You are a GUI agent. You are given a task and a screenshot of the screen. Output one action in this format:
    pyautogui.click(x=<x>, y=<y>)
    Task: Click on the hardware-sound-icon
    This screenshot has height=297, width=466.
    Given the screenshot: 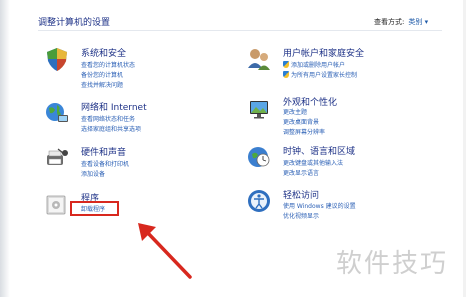 What is the action you would take?
    pyautogui.click(x=57, y=158)
    